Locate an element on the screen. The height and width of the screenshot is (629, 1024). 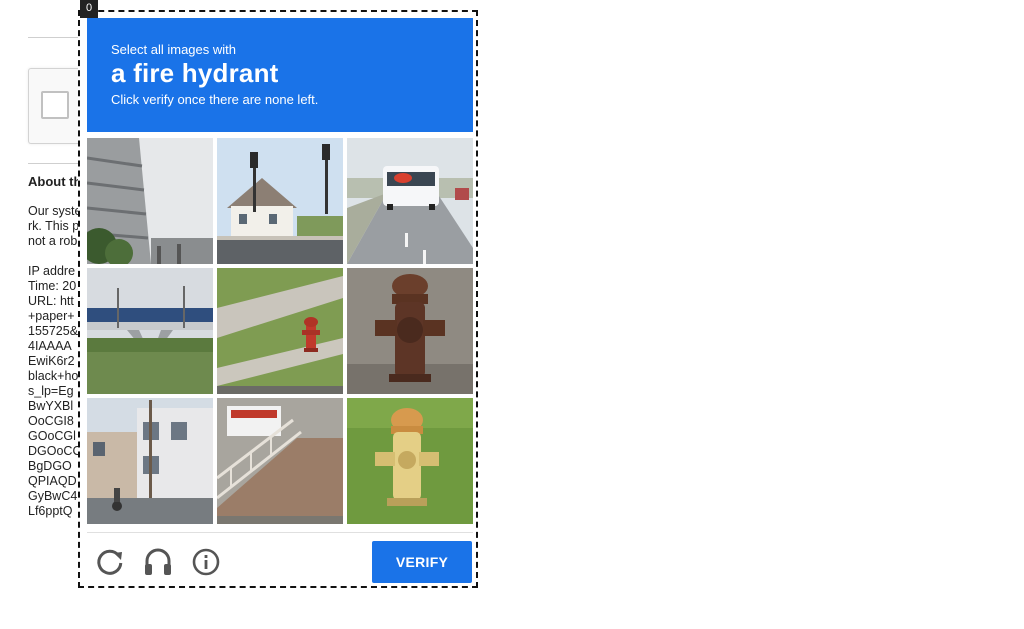
info-icon is located at coordinates (206, 562).